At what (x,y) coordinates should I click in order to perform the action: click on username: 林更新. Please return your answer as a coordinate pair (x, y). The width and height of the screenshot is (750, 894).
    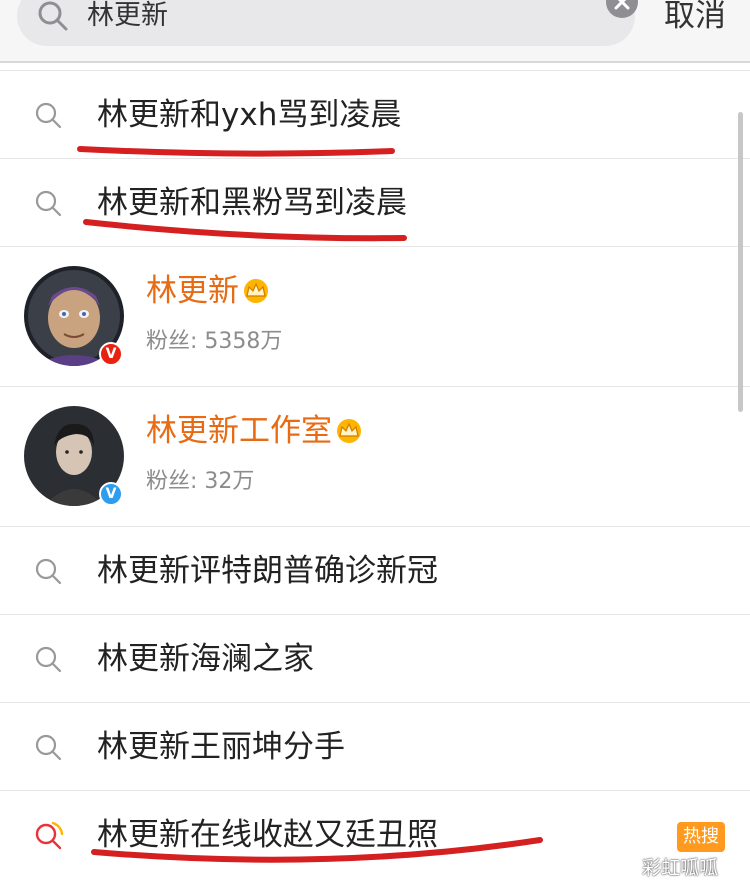
    Looking at the image, I should click on (208, 292).